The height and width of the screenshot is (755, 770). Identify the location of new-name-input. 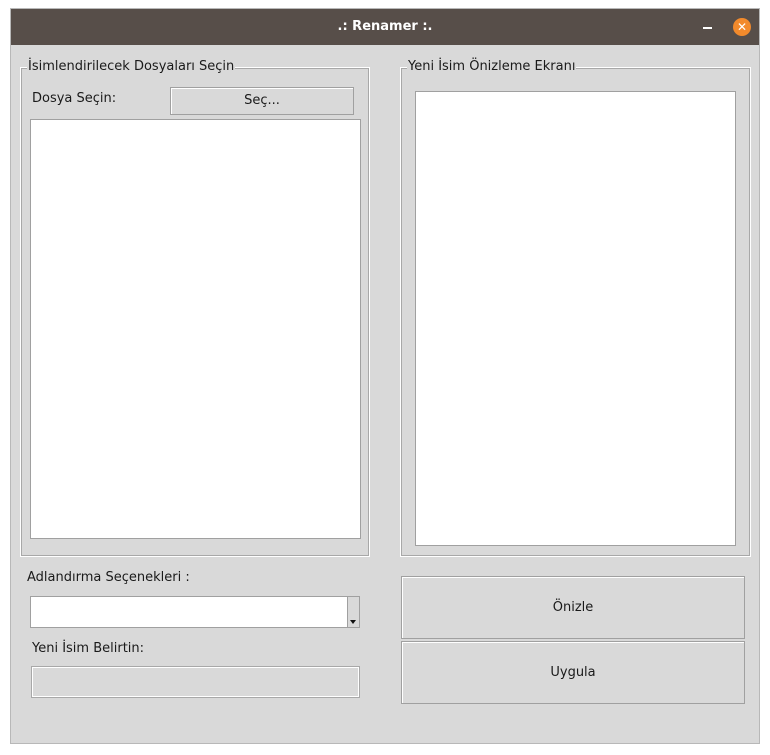
(195, 682).